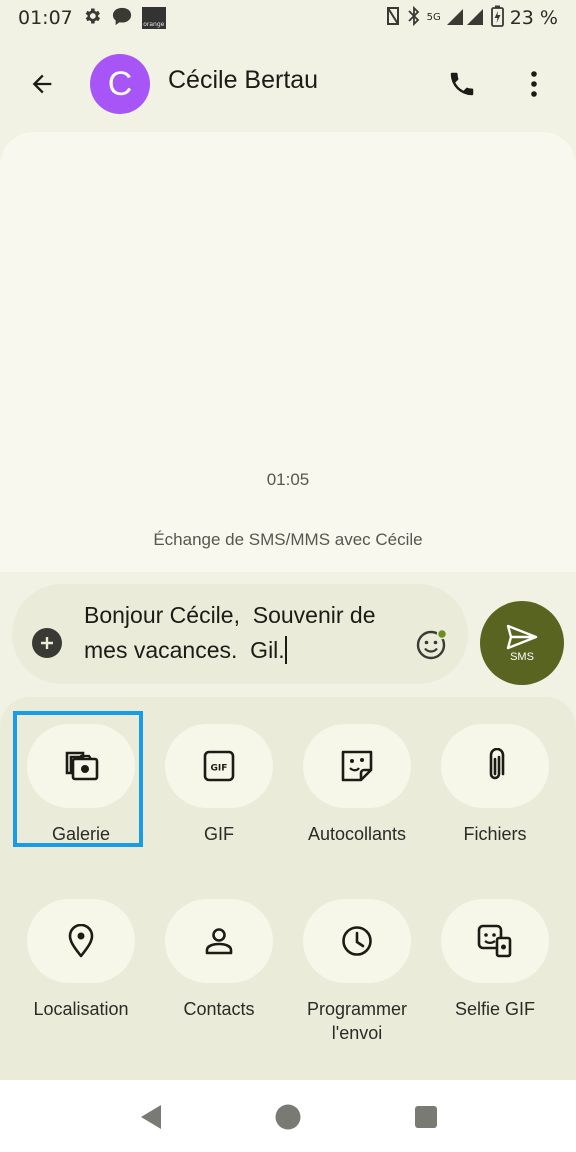  I want to click on contact-name: Cécile Bertau, so click(243, 80).